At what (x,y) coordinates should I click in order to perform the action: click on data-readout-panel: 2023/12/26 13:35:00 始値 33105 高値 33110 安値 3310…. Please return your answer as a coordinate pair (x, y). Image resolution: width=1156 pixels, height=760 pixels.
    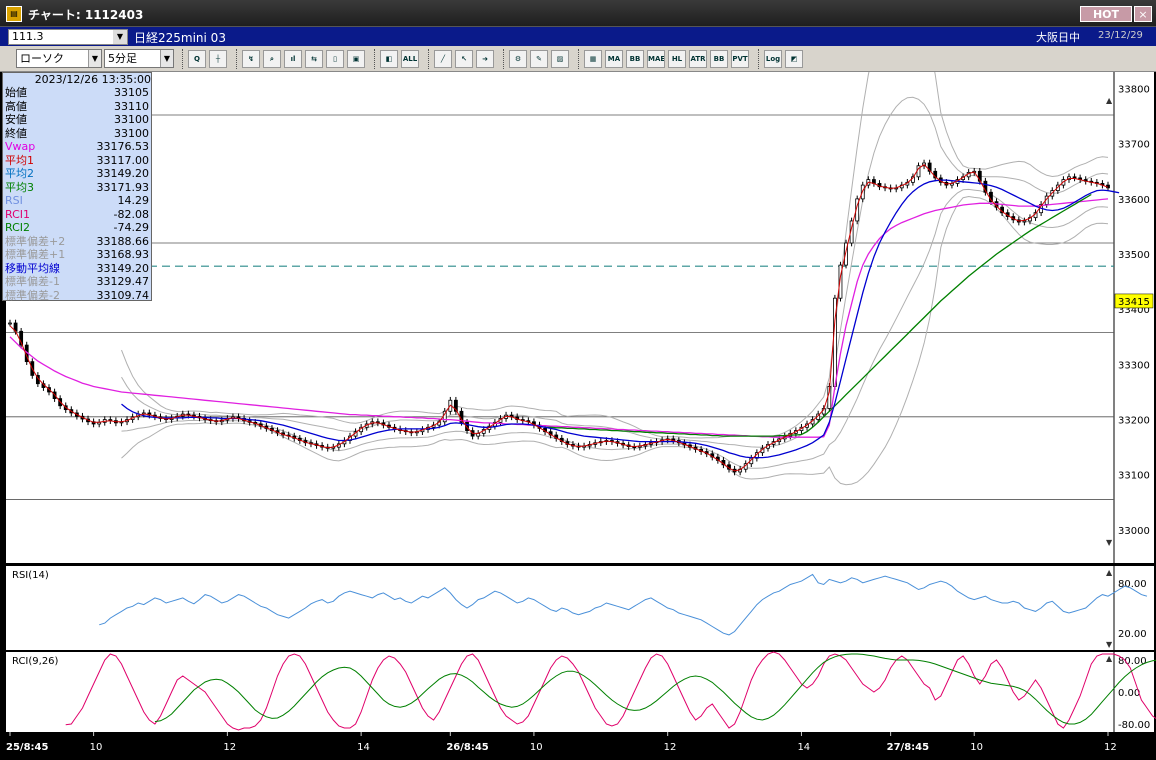
    Looking at the image, I should click on (77, 187).